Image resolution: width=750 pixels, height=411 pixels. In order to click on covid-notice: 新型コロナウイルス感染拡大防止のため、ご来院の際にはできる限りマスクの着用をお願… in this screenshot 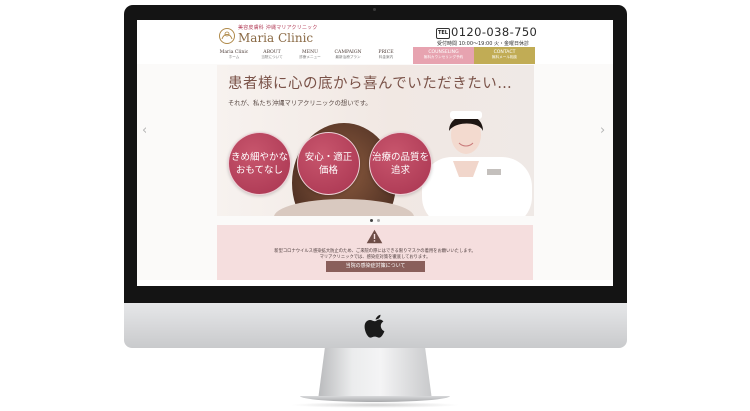, I will do `click(375, 252)`.